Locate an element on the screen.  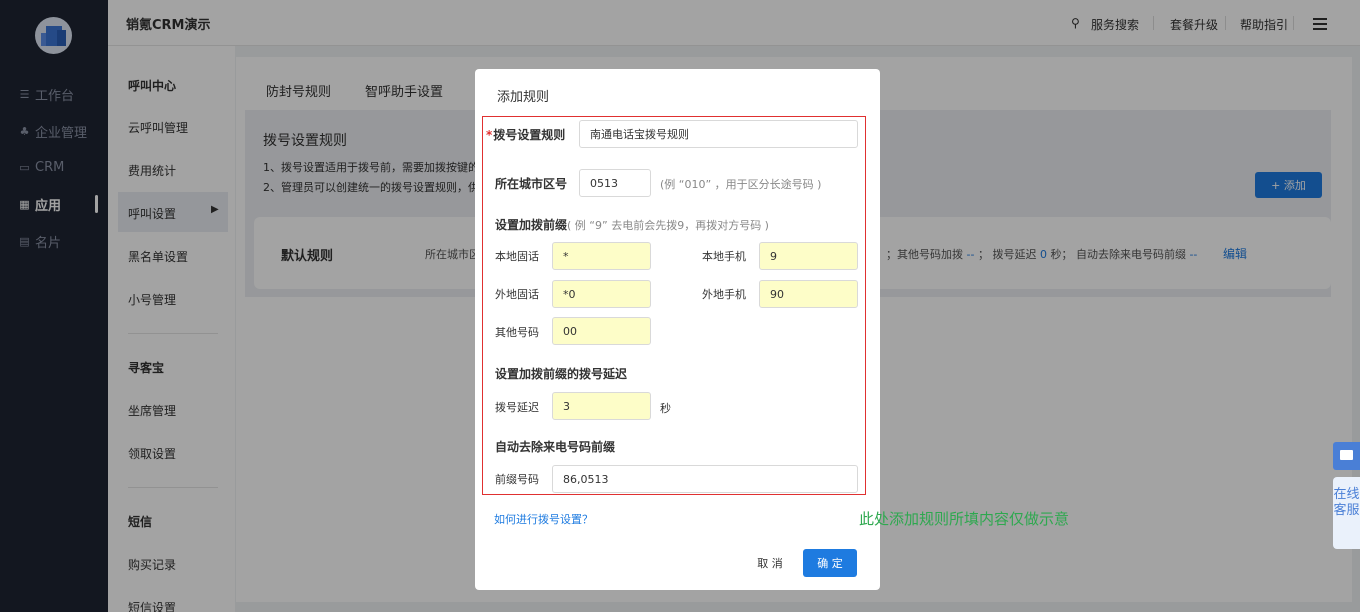
other-number-input: 00 is located at coordinates (601, 331).